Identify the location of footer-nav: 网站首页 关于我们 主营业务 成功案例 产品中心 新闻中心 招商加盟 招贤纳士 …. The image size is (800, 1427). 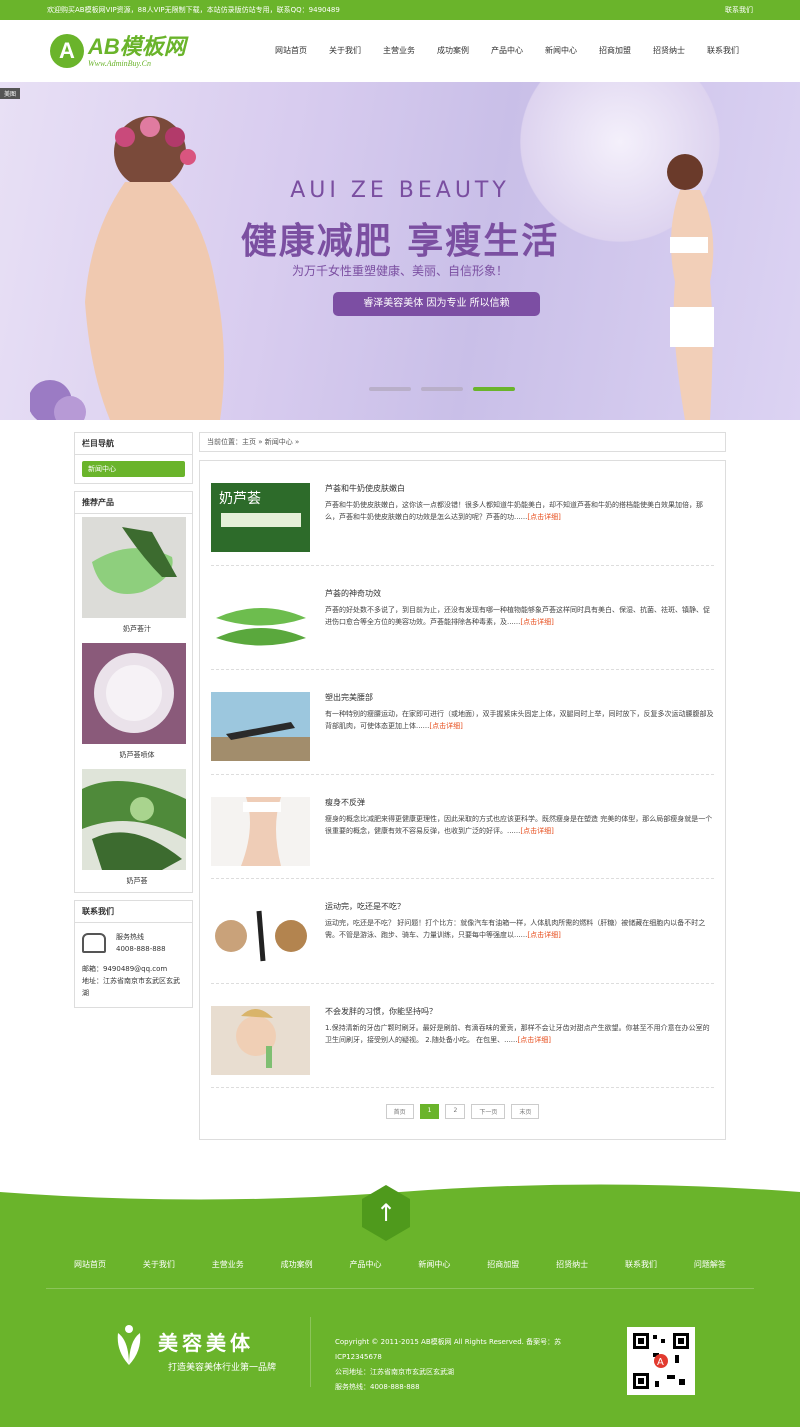
(400, 1264).